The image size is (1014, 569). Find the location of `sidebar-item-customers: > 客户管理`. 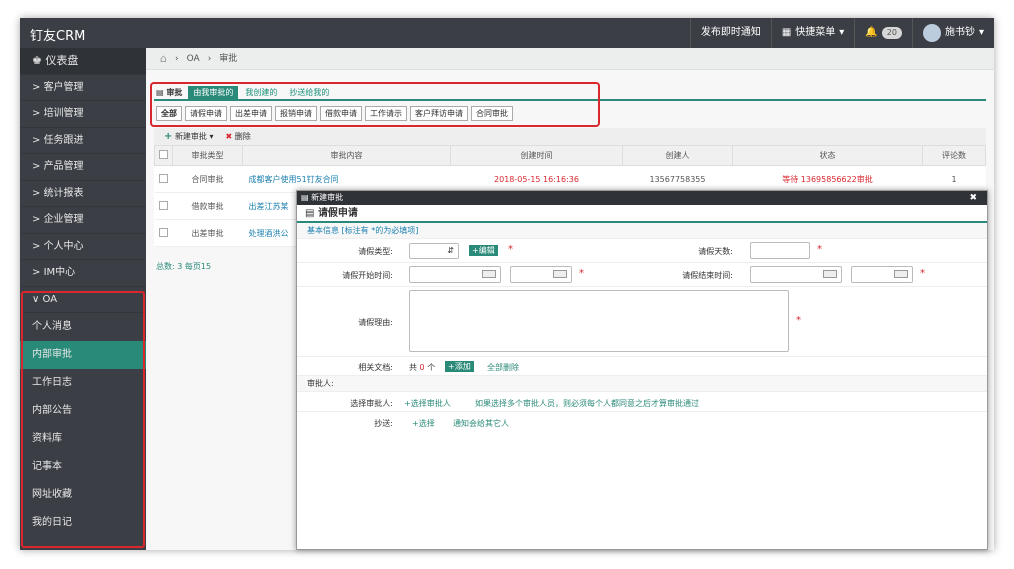

sidebar-item-customers: > 客户管理 is located at coordinates (83, 88).